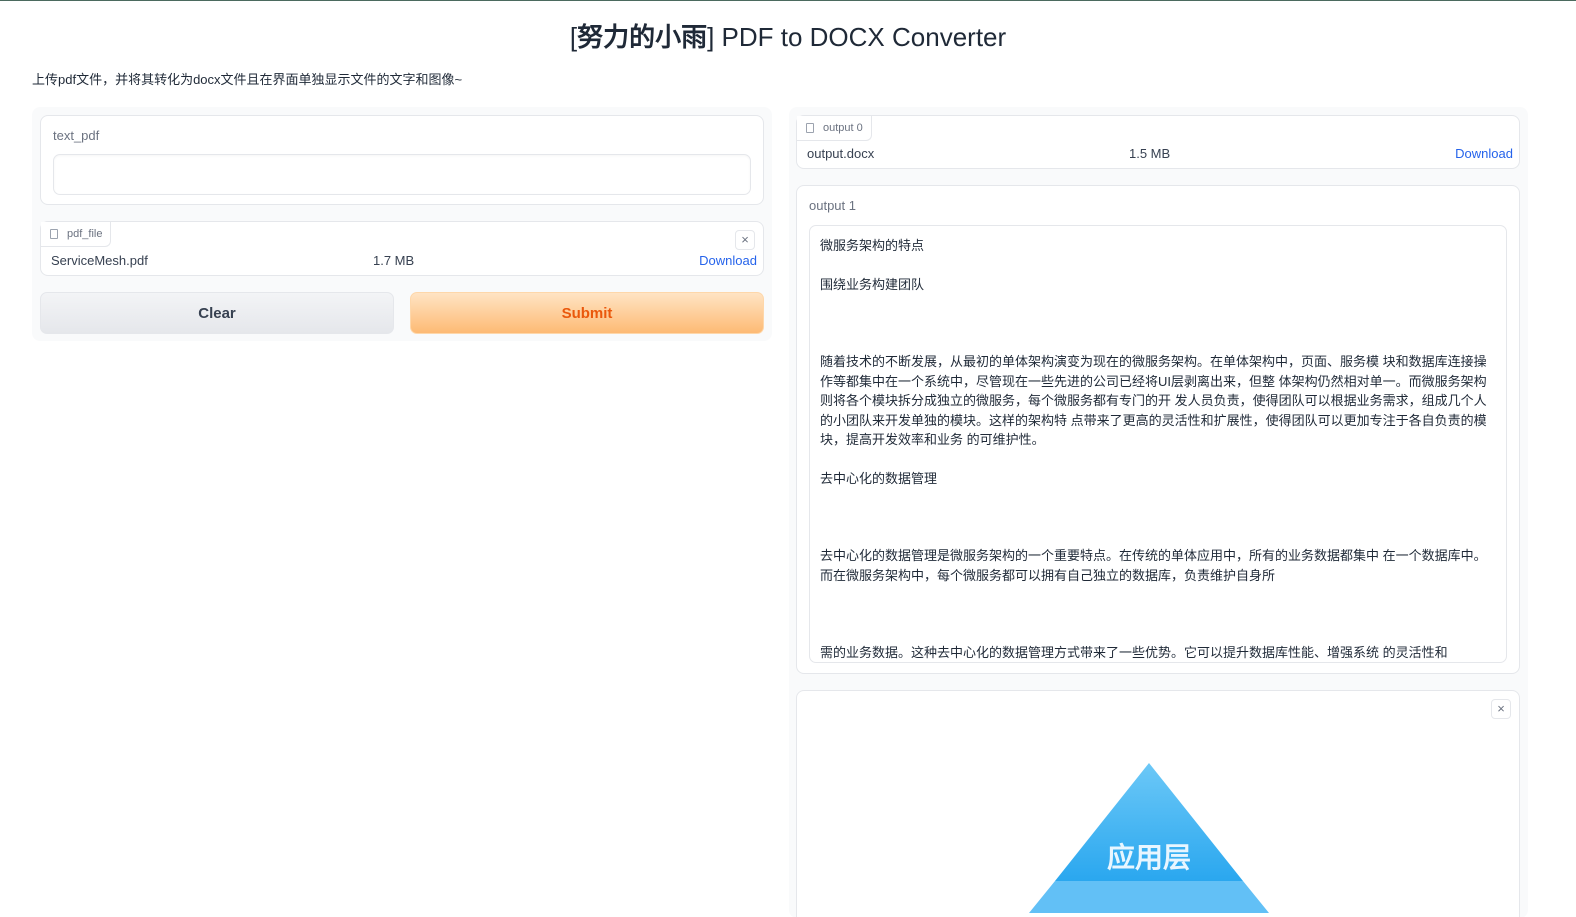 The height and width of the screenshot is (917, 1576). What do you see at coordinates (728, 260) in the screenshot?
I see `file-download-link: Download` at bounding box center [728, 260].